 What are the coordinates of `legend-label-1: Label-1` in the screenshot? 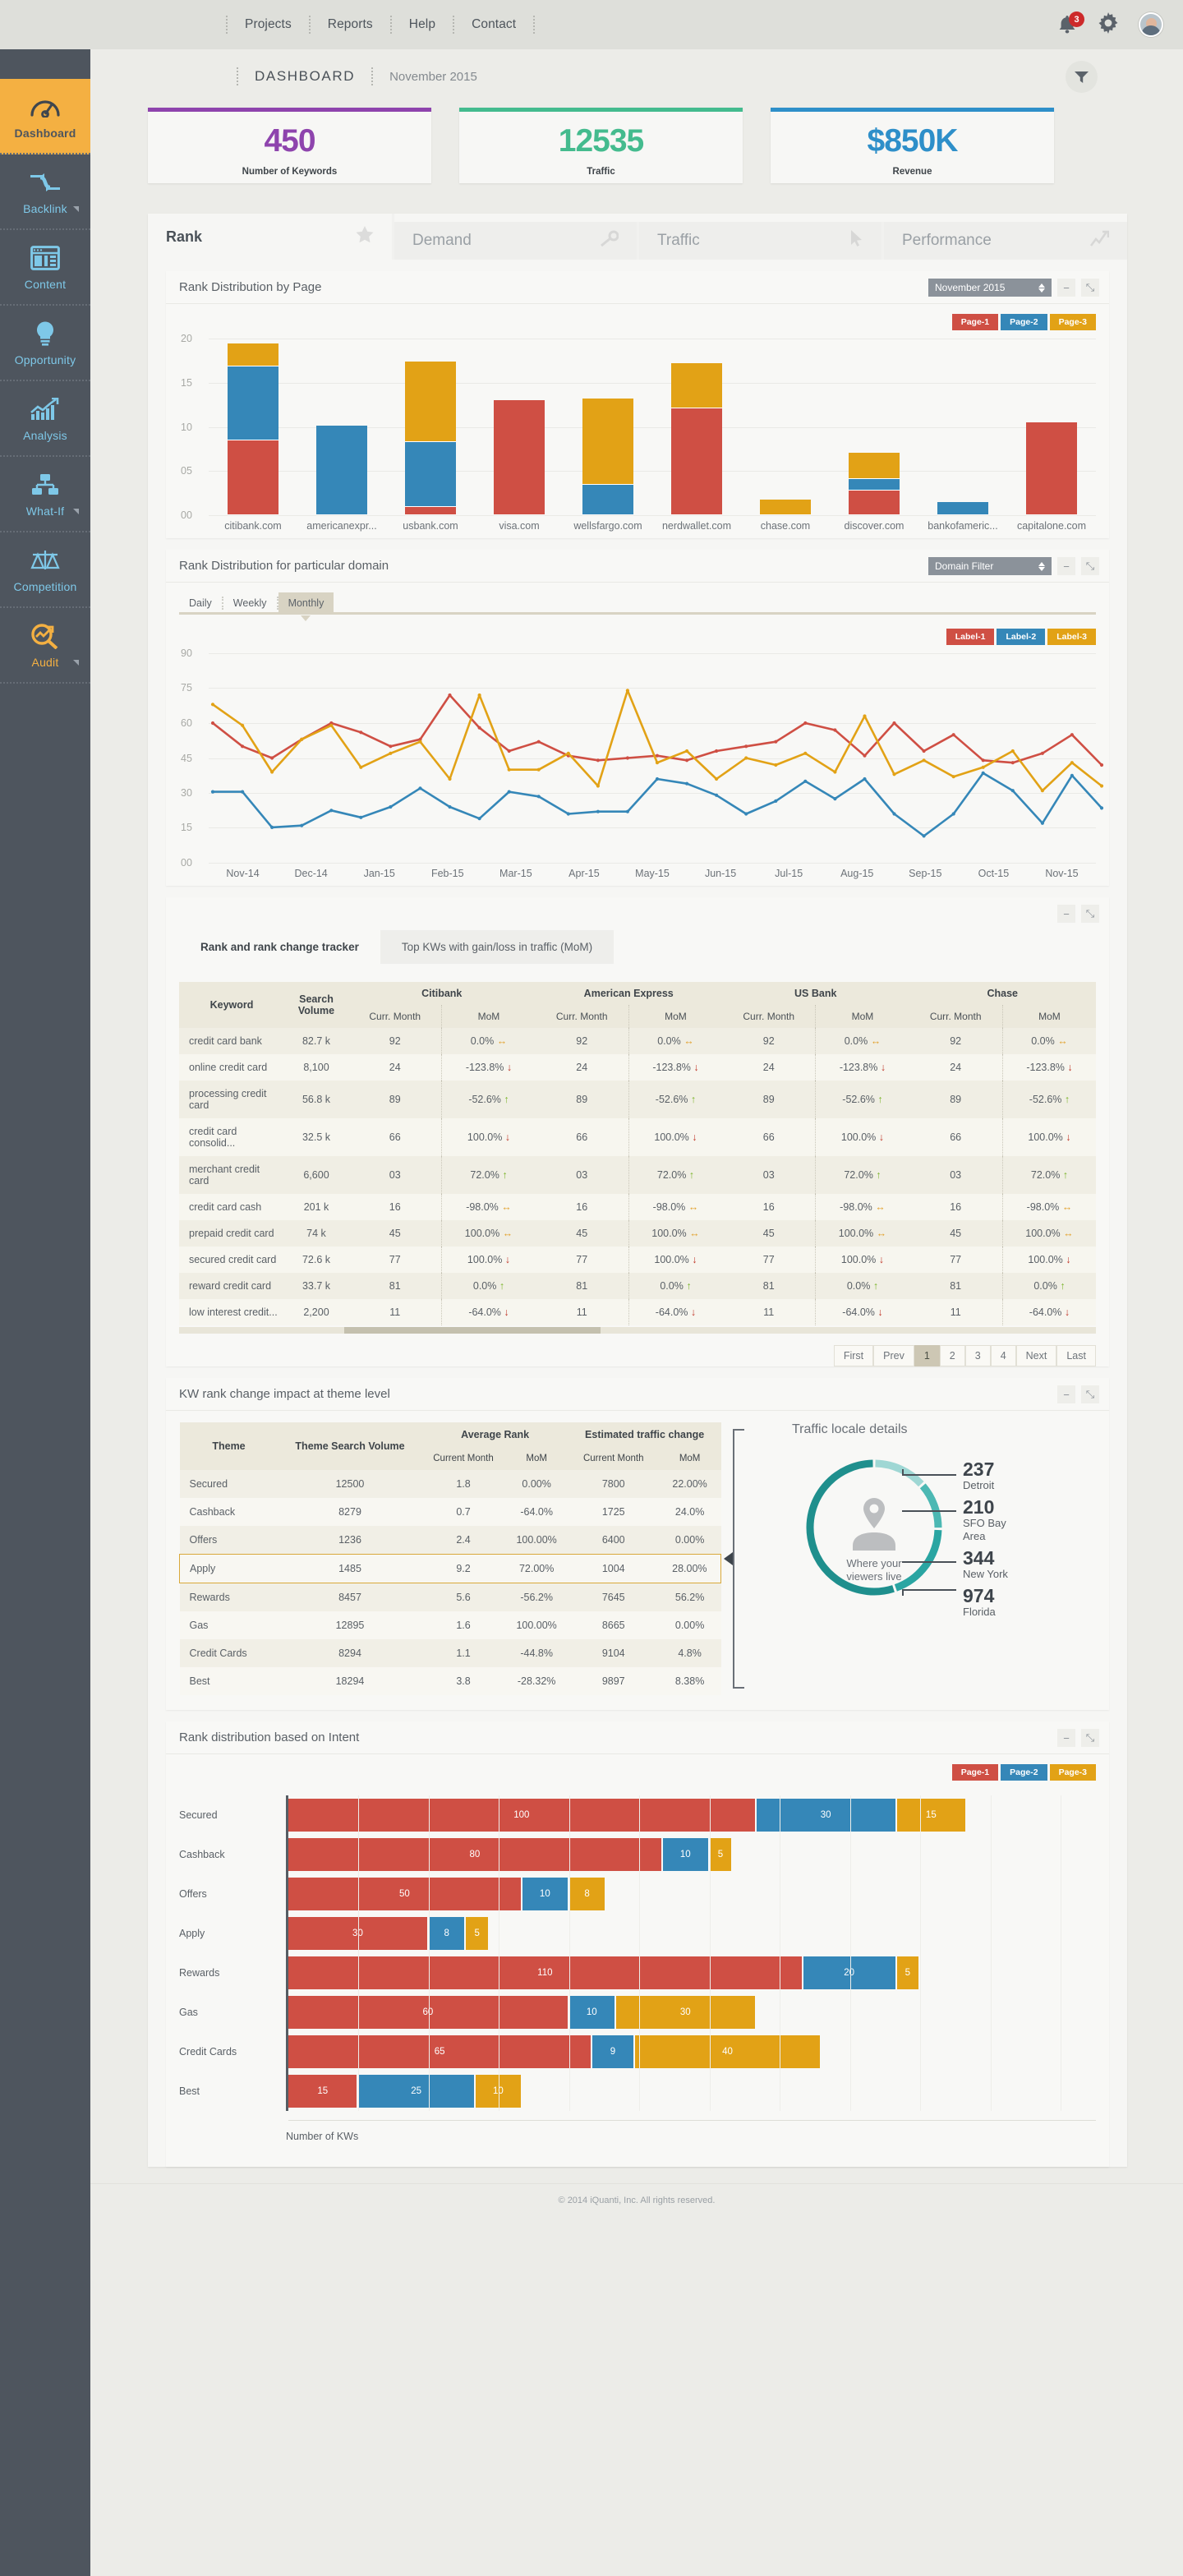 It's located at (970, 637).